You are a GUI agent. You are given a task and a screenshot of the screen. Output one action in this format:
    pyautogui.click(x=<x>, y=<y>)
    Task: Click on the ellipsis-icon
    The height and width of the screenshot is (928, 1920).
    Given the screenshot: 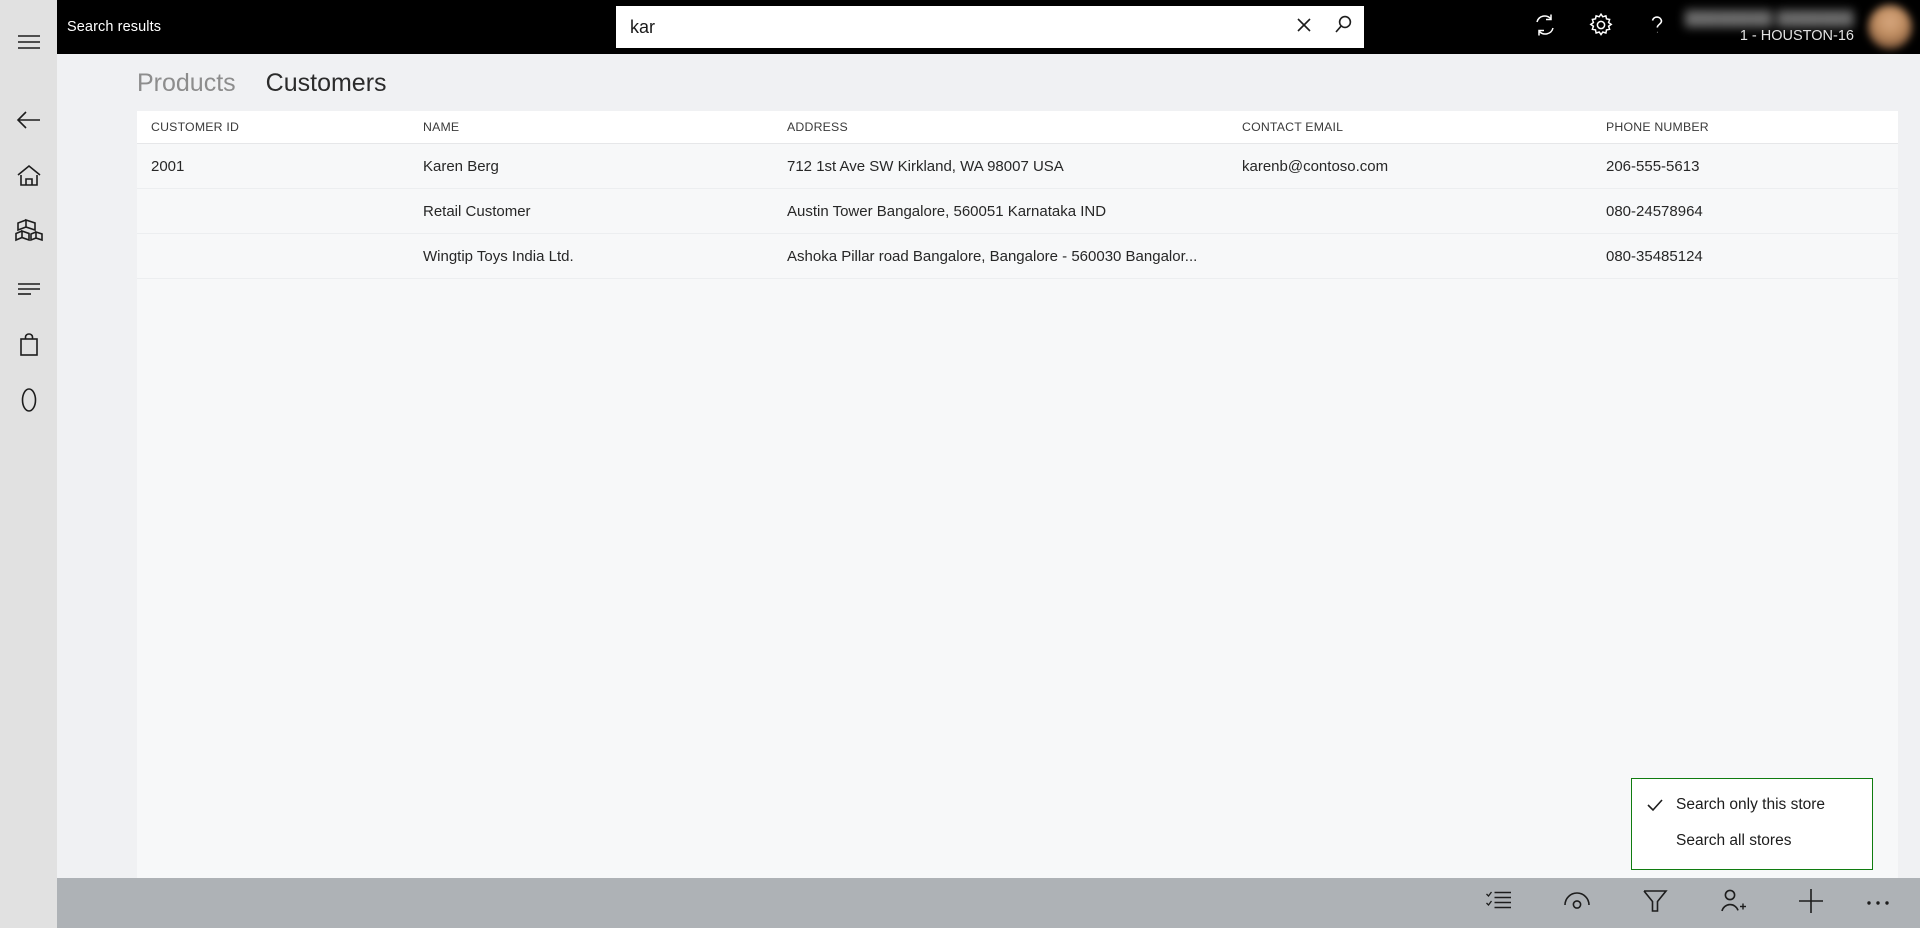 What is the action you would take?
    pyautogui.click(x=1878, y=903)
    